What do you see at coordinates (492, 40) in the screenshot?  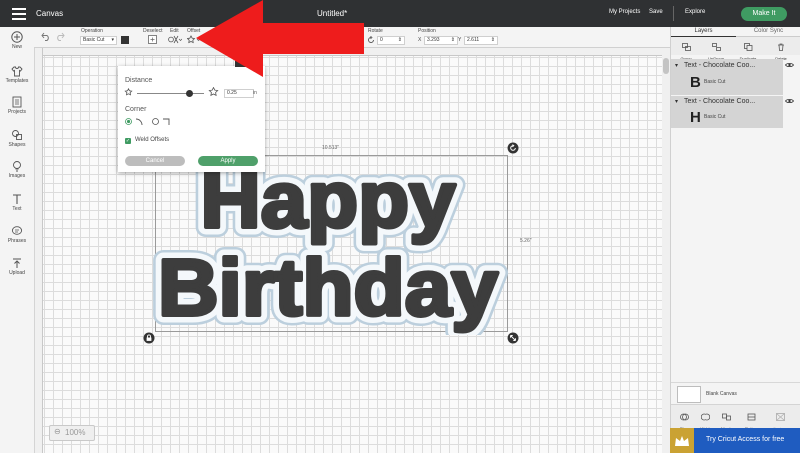 I see `stepper-icon: ⇕` at bounding box center [492, 40].